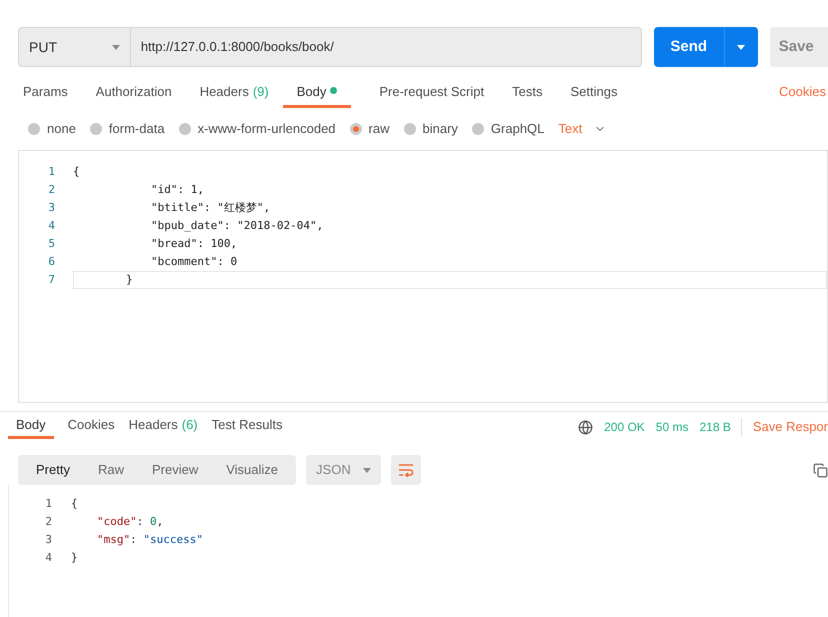 The height and width of the screenshot is (617, 828). Describe the element at coordinates (260, 92) in the screenshot. I see `header-count: (9)` at that location.